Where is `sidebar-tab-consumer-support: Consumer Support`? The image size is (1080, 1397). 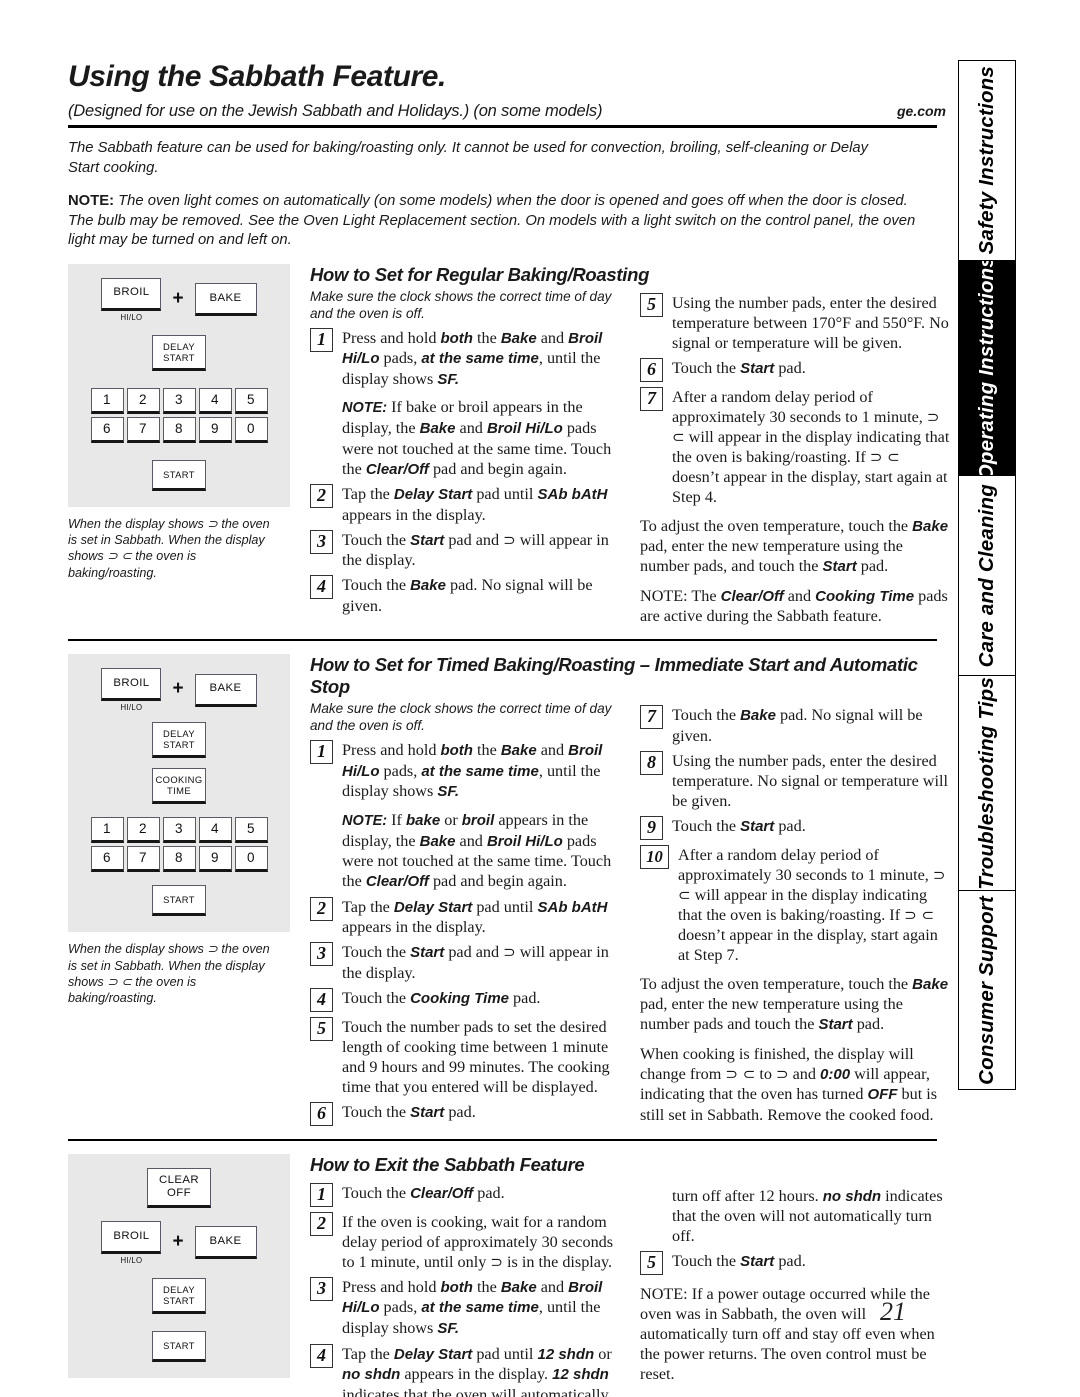 sidebar-tab-consumer-support: Consumer Support is located at coordinates (987, 990).